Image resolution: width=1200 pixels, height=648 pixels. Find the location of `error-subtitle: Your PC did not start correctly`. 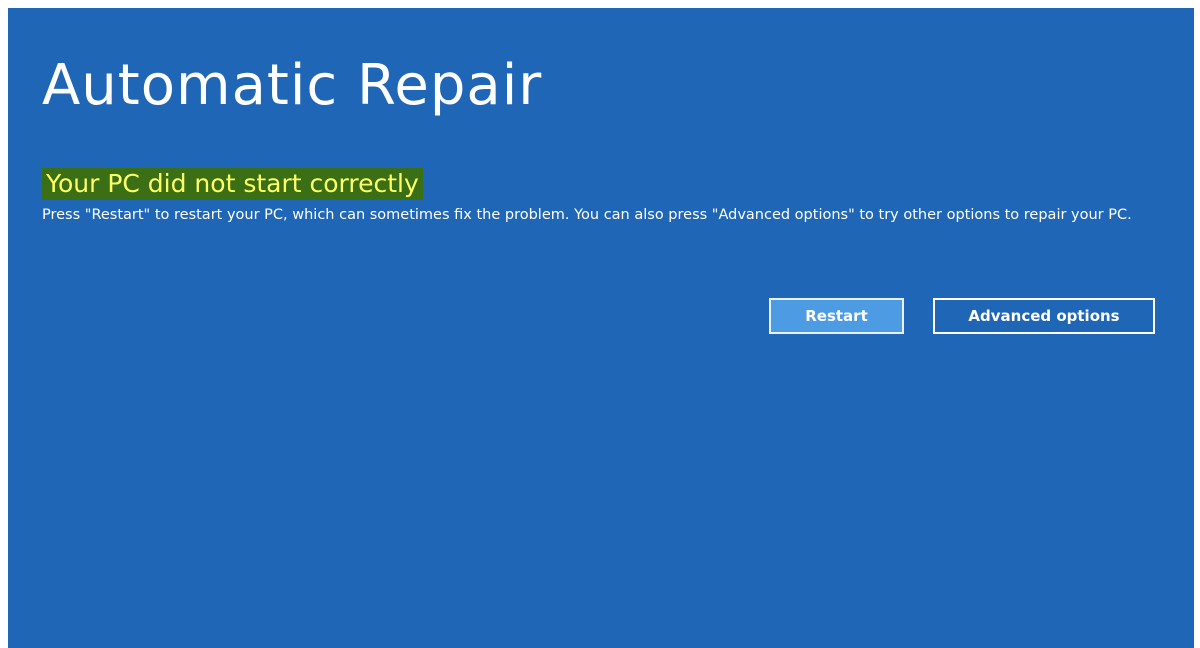

error-subtitle: Your PC did not start correctly is located at coordinates (232, 184).